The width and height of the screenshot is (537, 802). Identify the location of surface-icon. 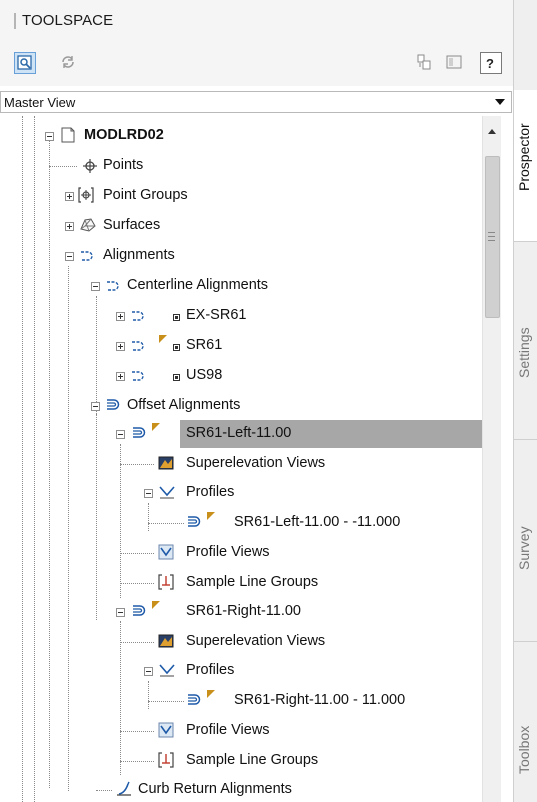
(88, 225).